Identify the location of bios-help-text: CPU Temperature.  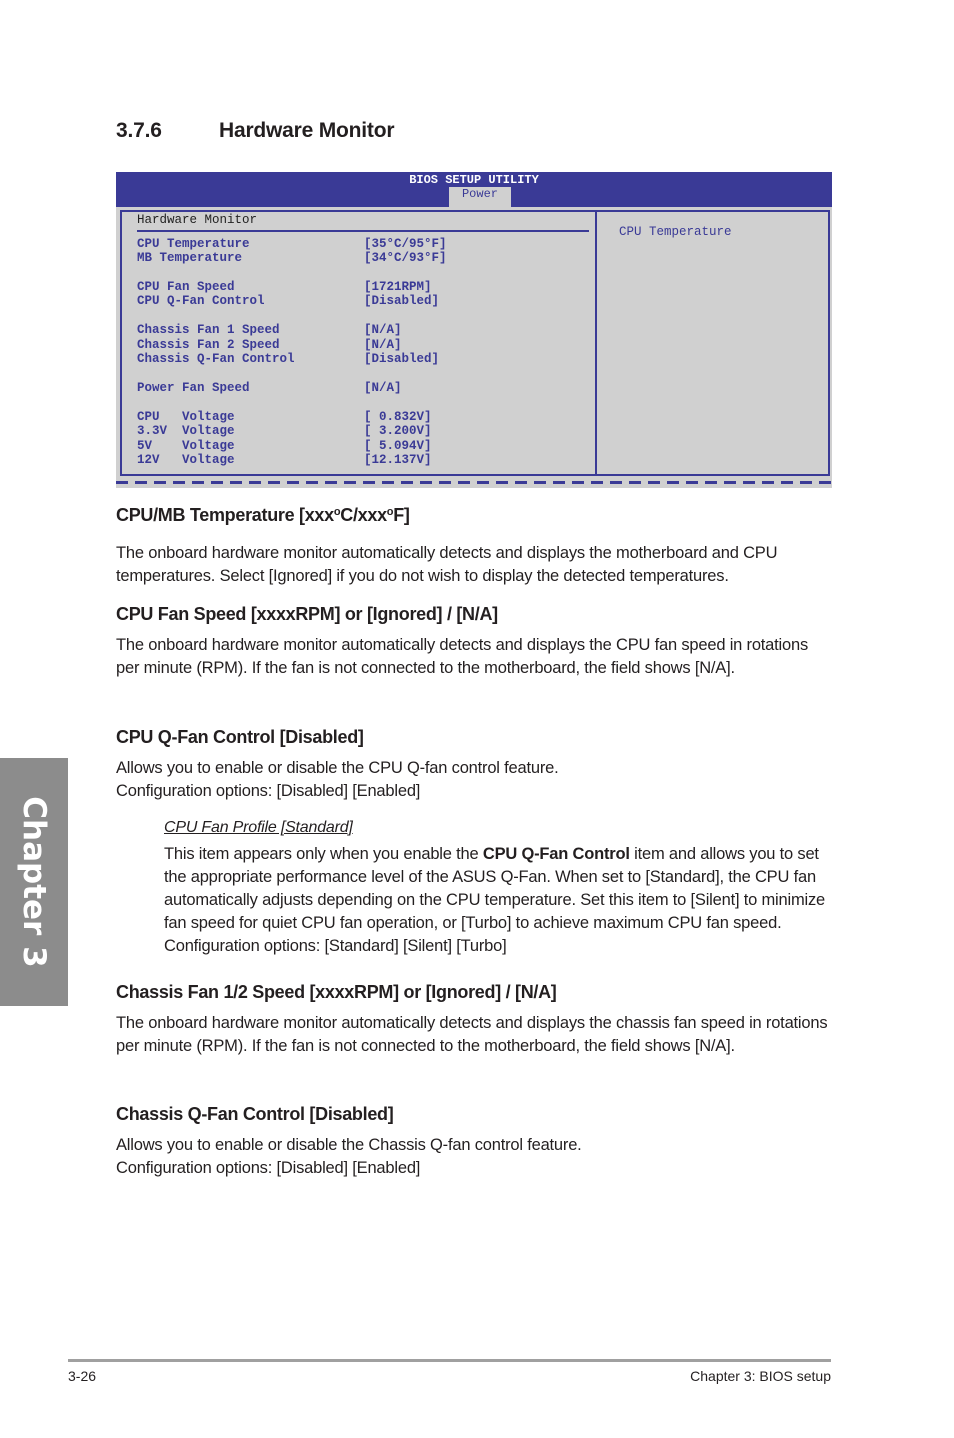
(675, 232).